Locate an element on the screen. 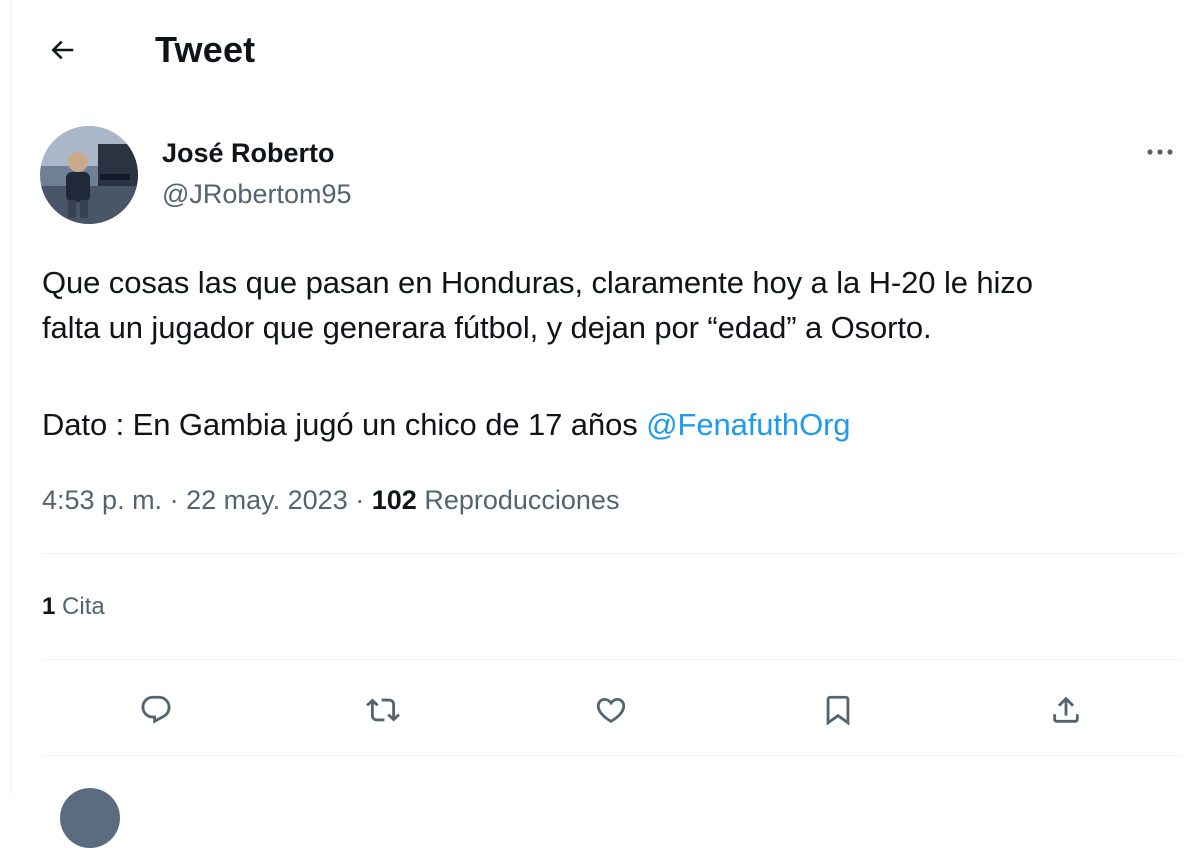  reply-bubble-icon is located at coordinates (156, 709).